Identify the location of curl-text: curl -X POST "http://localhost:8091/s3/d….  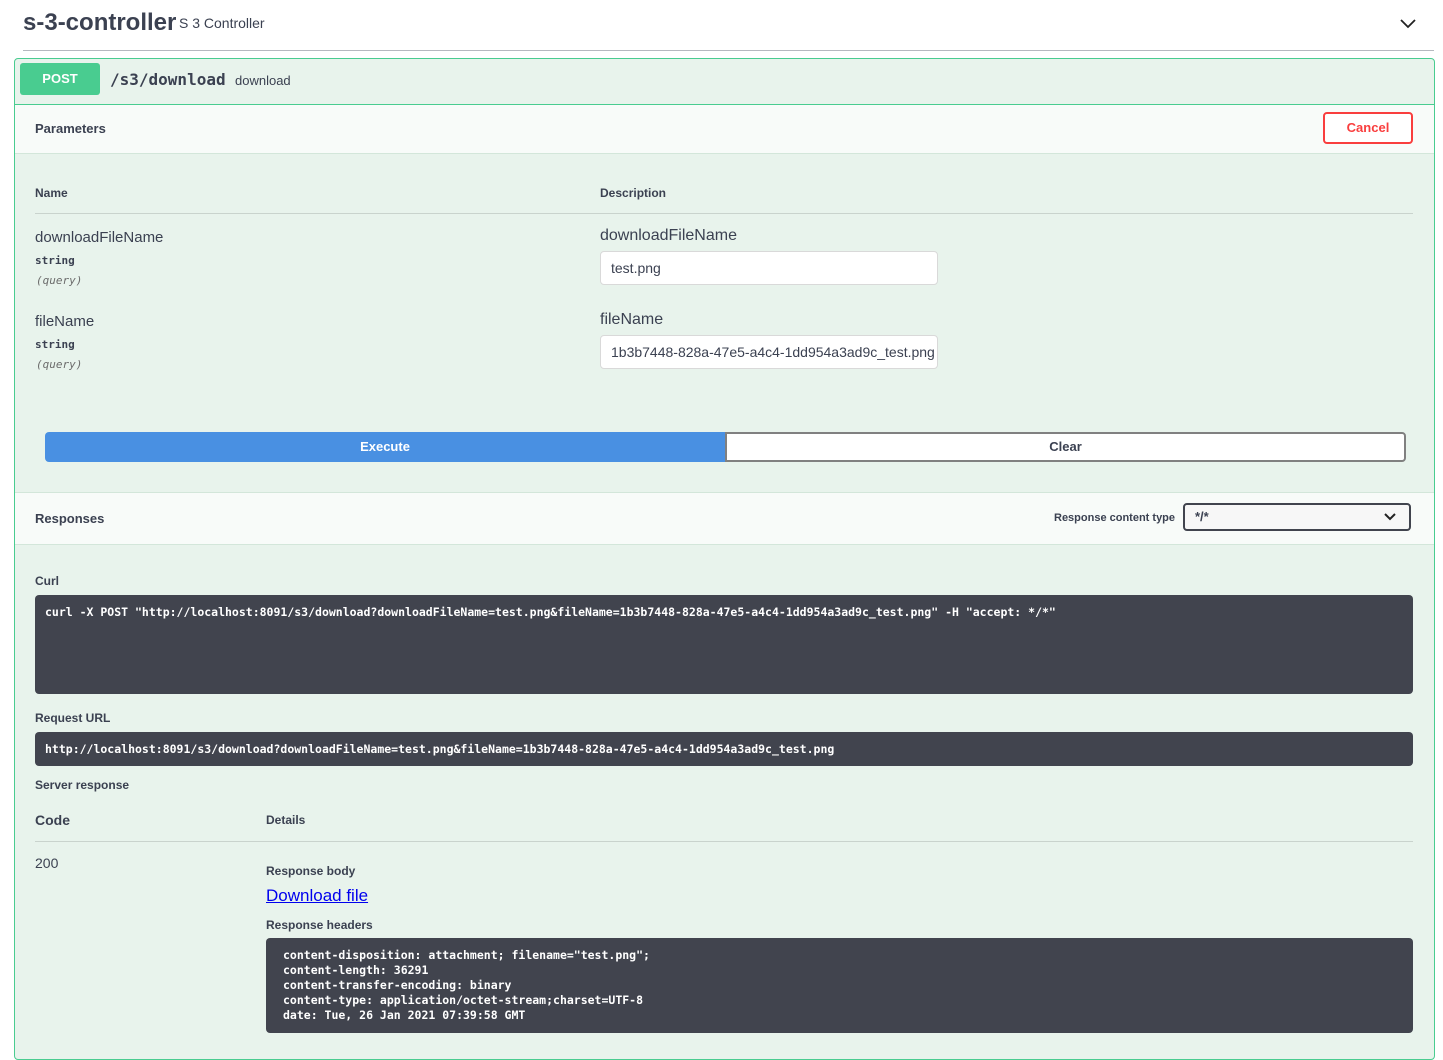
(550, 612).